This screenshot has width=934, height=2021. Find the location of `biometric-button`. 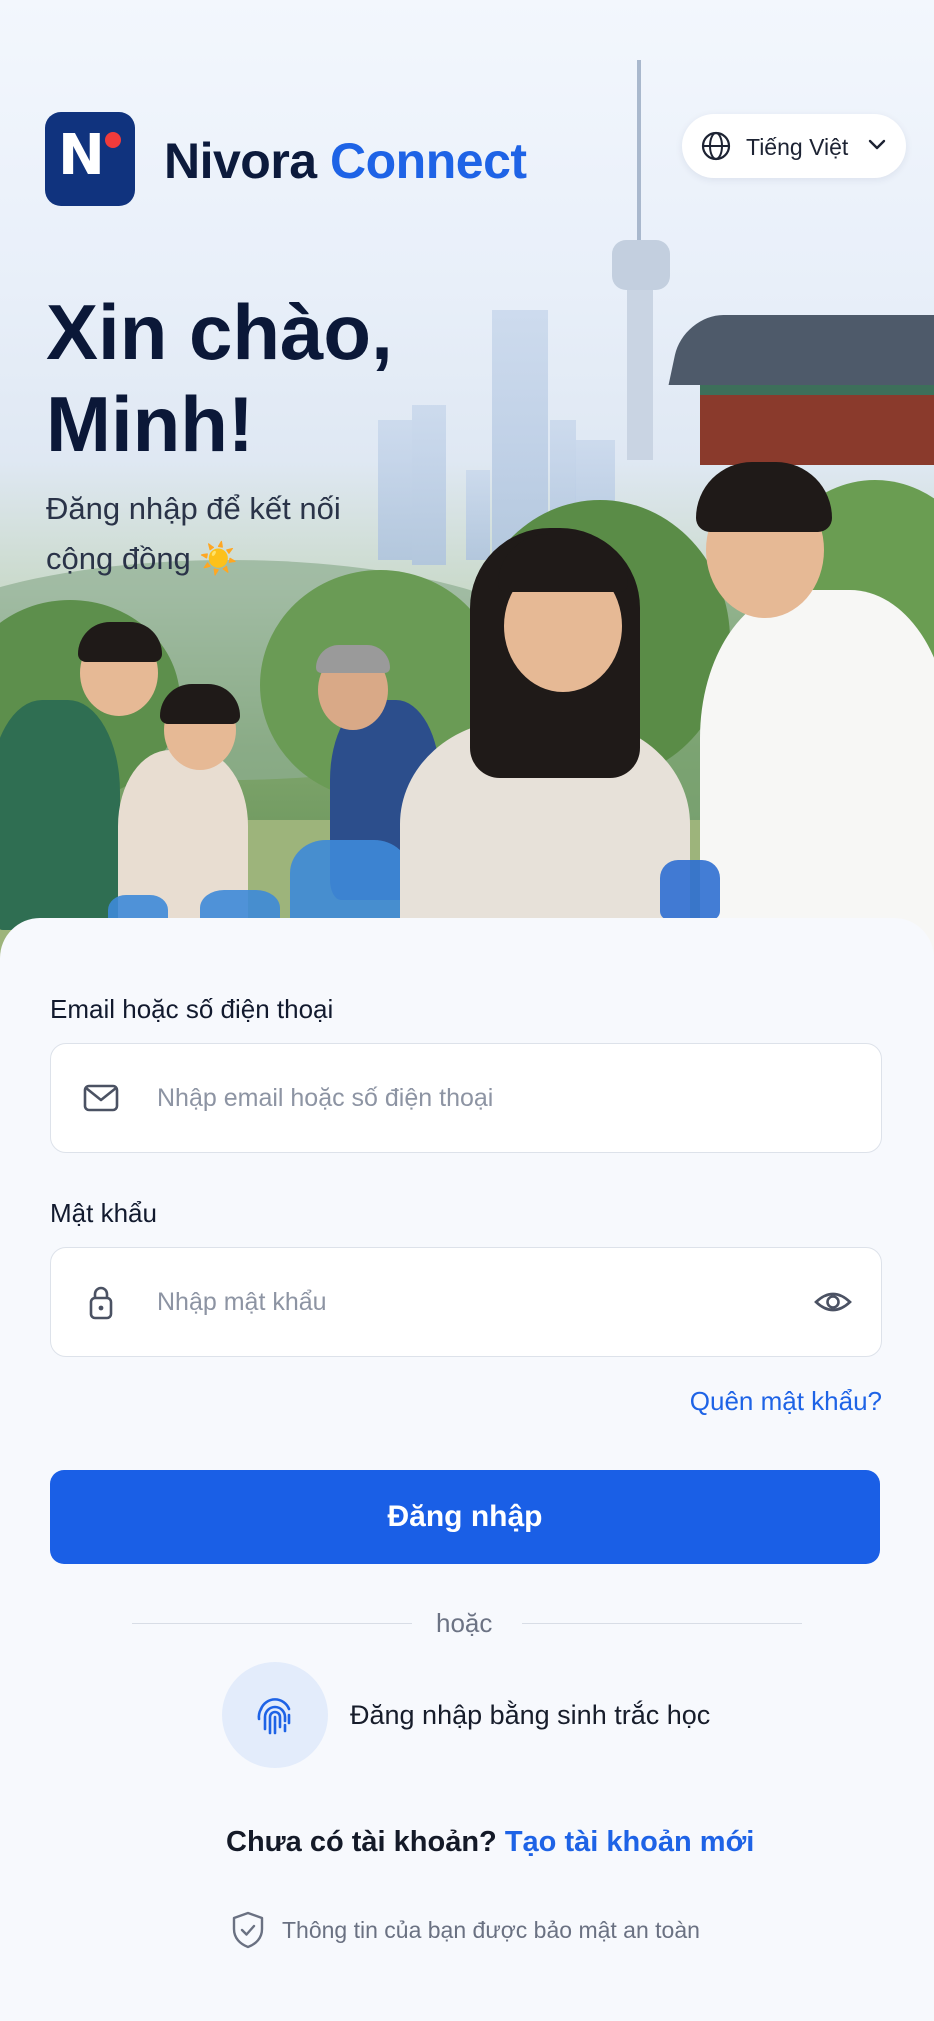

biometric-button is located at coordinates (275, 1715).